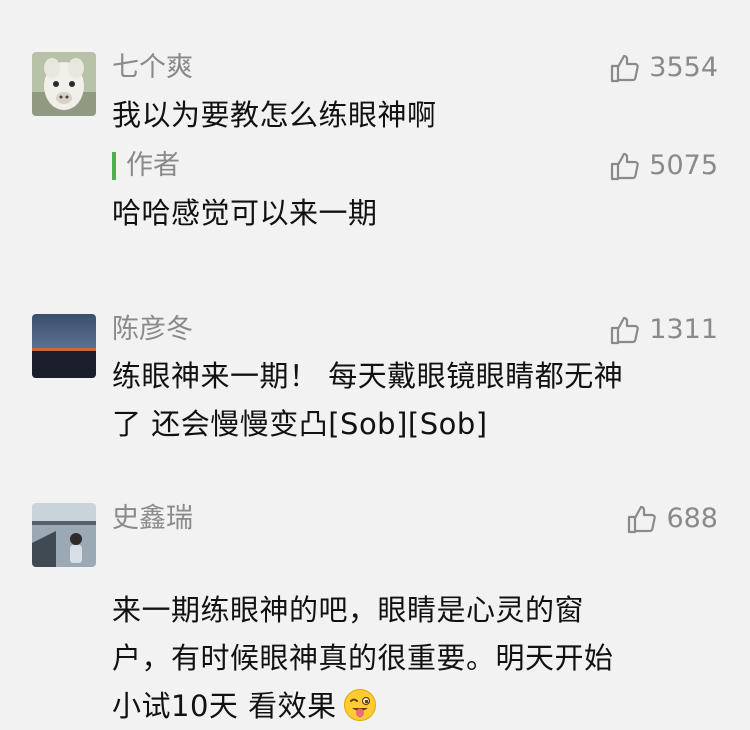 This screenshot has height=730, width=750. Describe the element at coordinates (683, 165) in the screenshot. I see `like-count: 5075` at that location.